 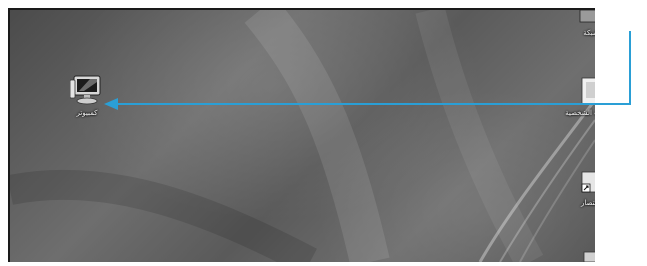 I want to click on folder-icon, so click(x=588, y=91).